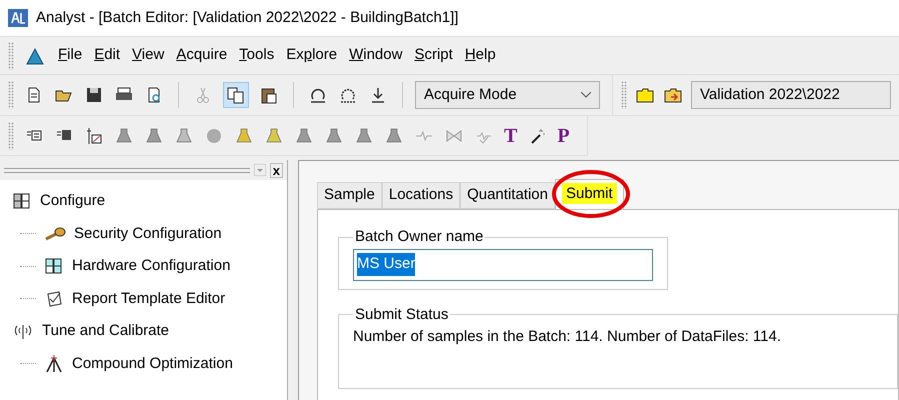  I want to click on chevron-down-icon, so click(586, 95).